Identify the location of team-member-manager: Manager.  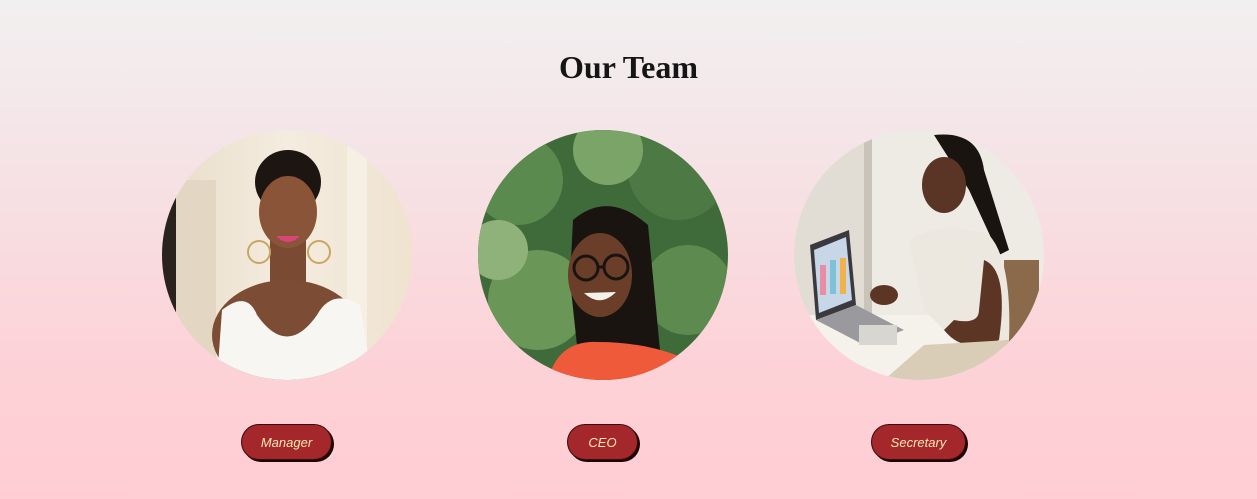
(287, 300).